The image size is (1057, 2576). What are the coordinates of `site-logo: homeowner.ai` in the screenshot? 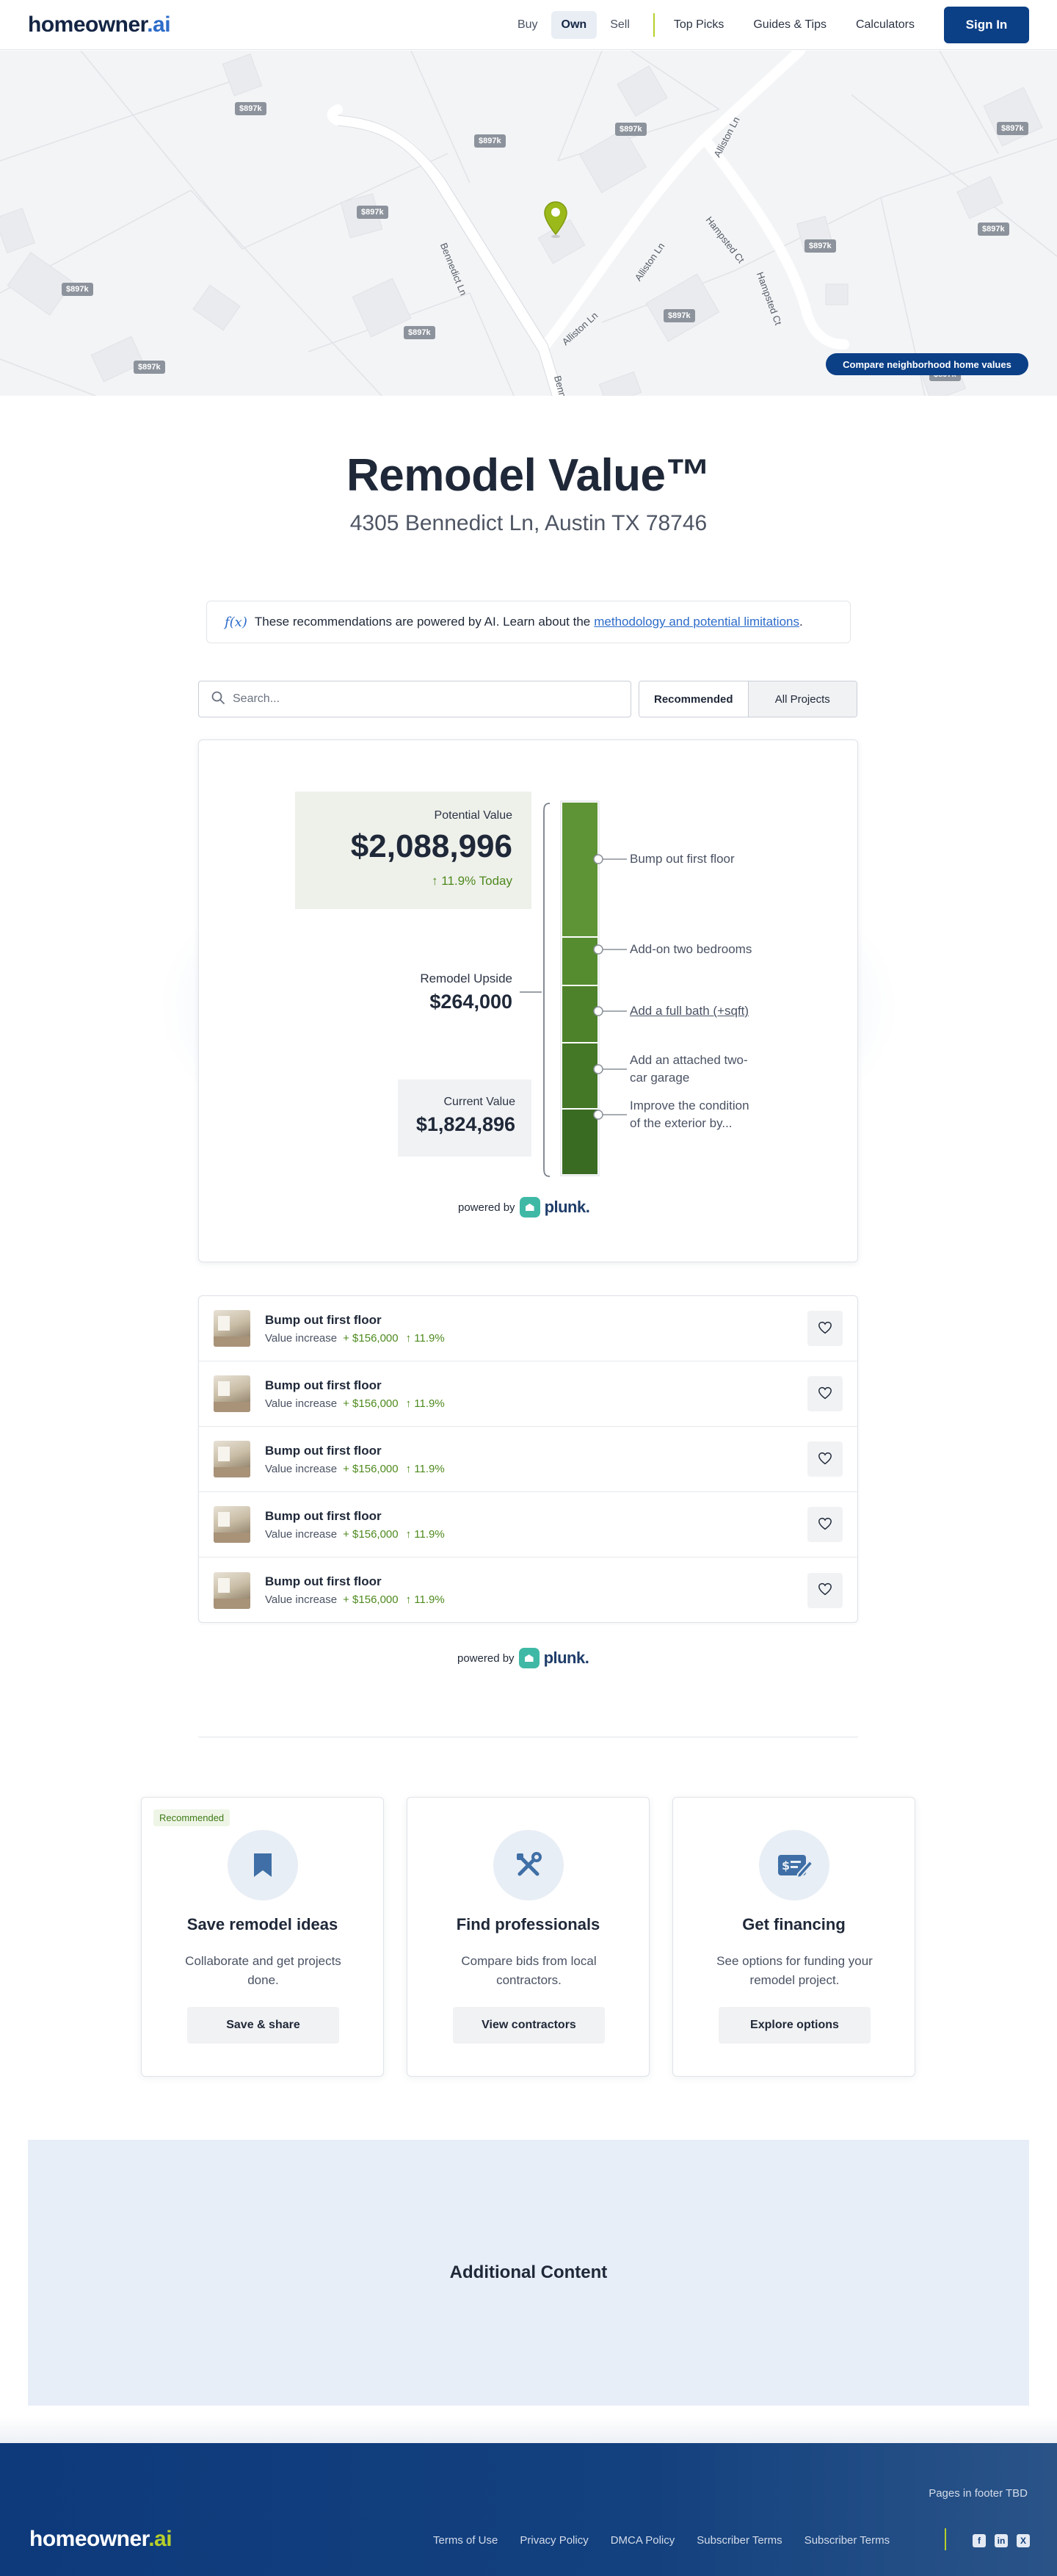 It's located at (99, 24).